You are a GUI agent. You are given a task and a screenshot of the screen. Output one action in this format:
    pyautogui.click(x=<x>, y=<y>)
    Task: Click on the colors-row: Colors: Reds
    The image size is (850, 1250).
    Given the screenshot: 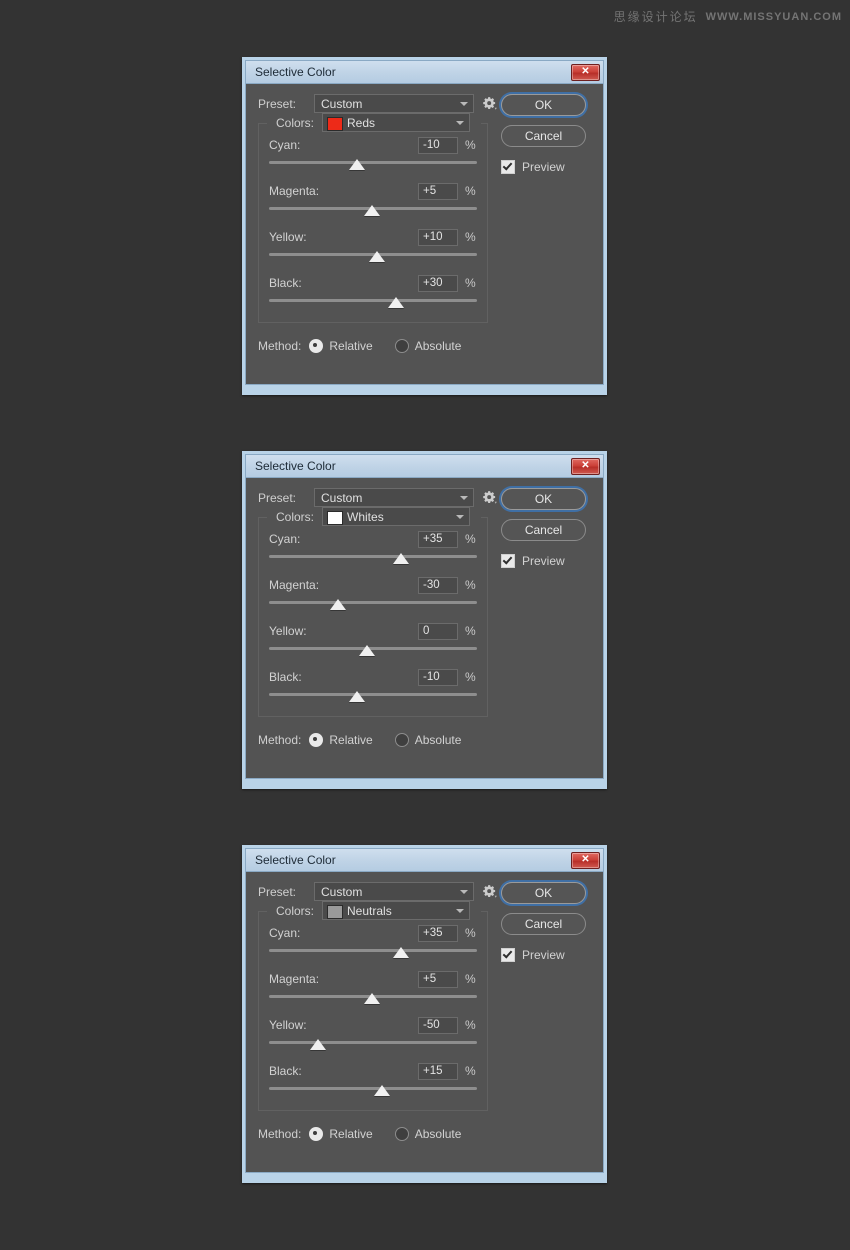 What is the action you would take?
    pyautogui.click(x=373, y=122)
    